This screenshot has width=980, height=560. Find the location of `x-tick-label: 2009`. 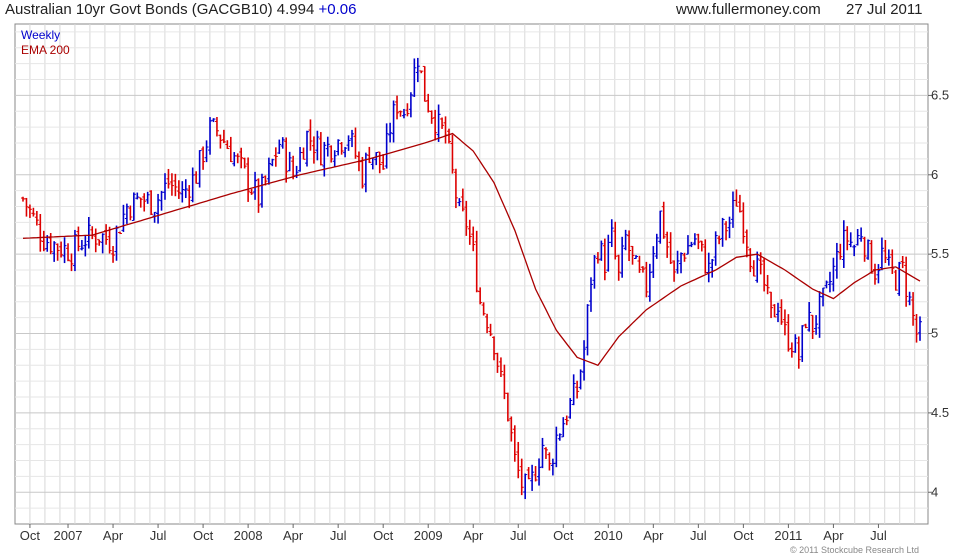

x-tick-label: 2009 is located at coordinates (428, 535).